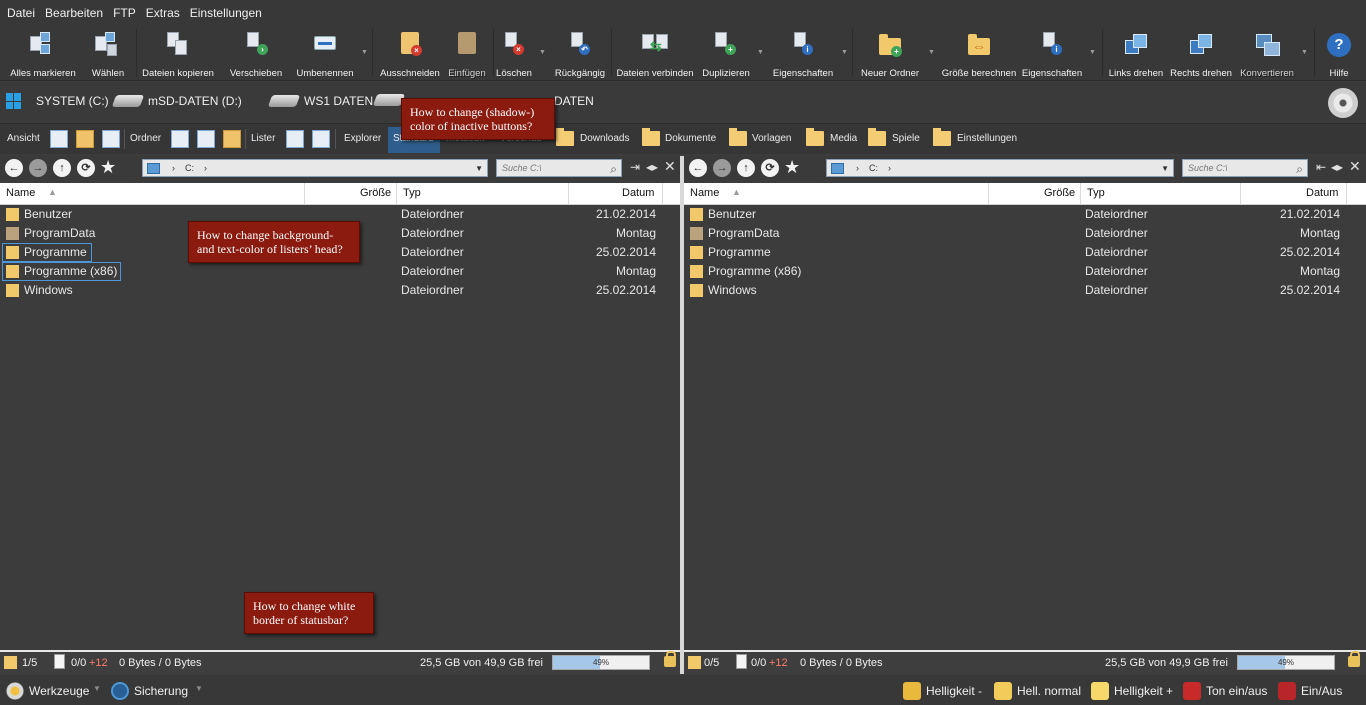 The width and height of the screenshot is (1366, 705). I want to click on move-button: › Verschieben, so click(256, 54).